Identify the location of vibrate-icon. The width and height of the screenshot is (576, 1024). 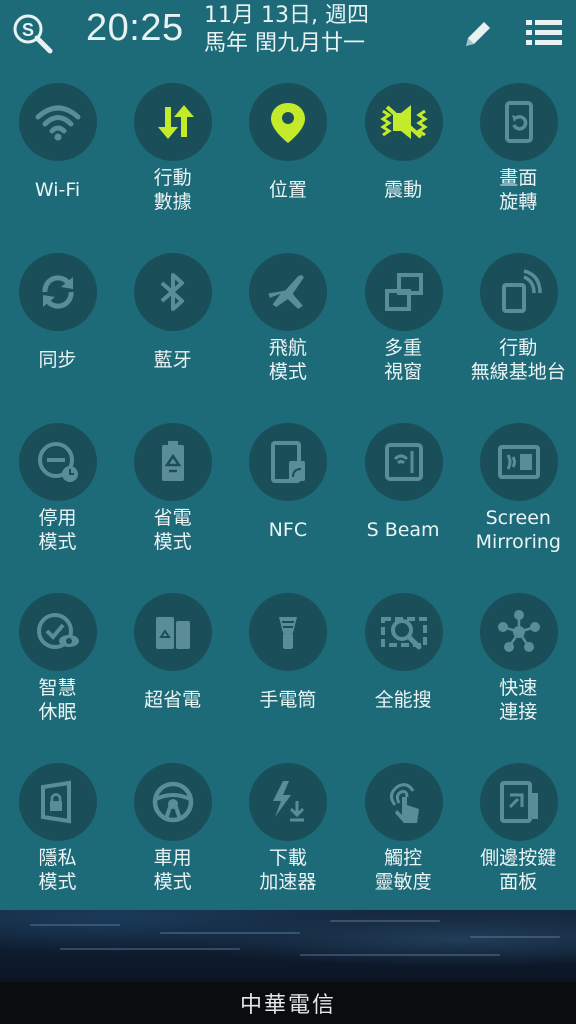
(403, 122).